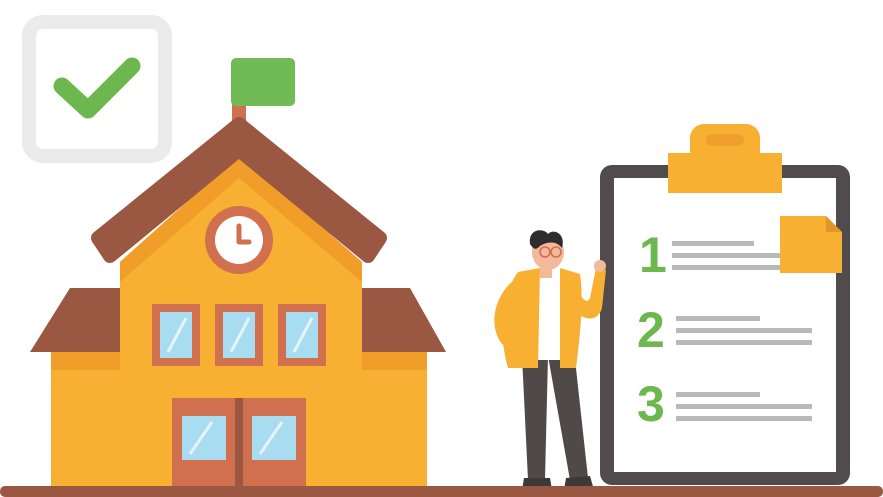 The height and width of the screenshot is (497, 883). Describe the element at coordinates (651, 330) in the screenshot. I see `checklist-number: 2` at that location.